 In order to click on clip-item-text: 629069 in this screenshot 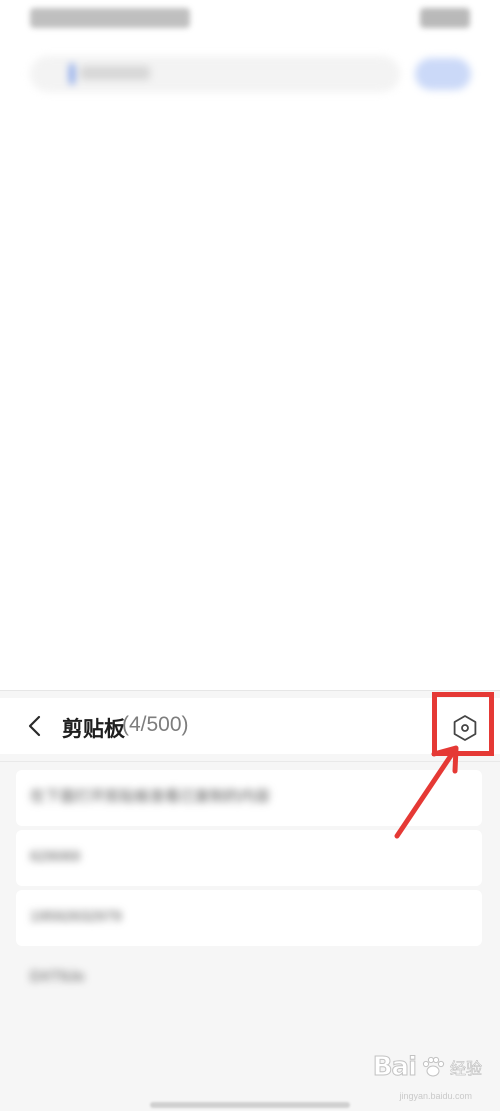, I will do `click(55, 856)`.